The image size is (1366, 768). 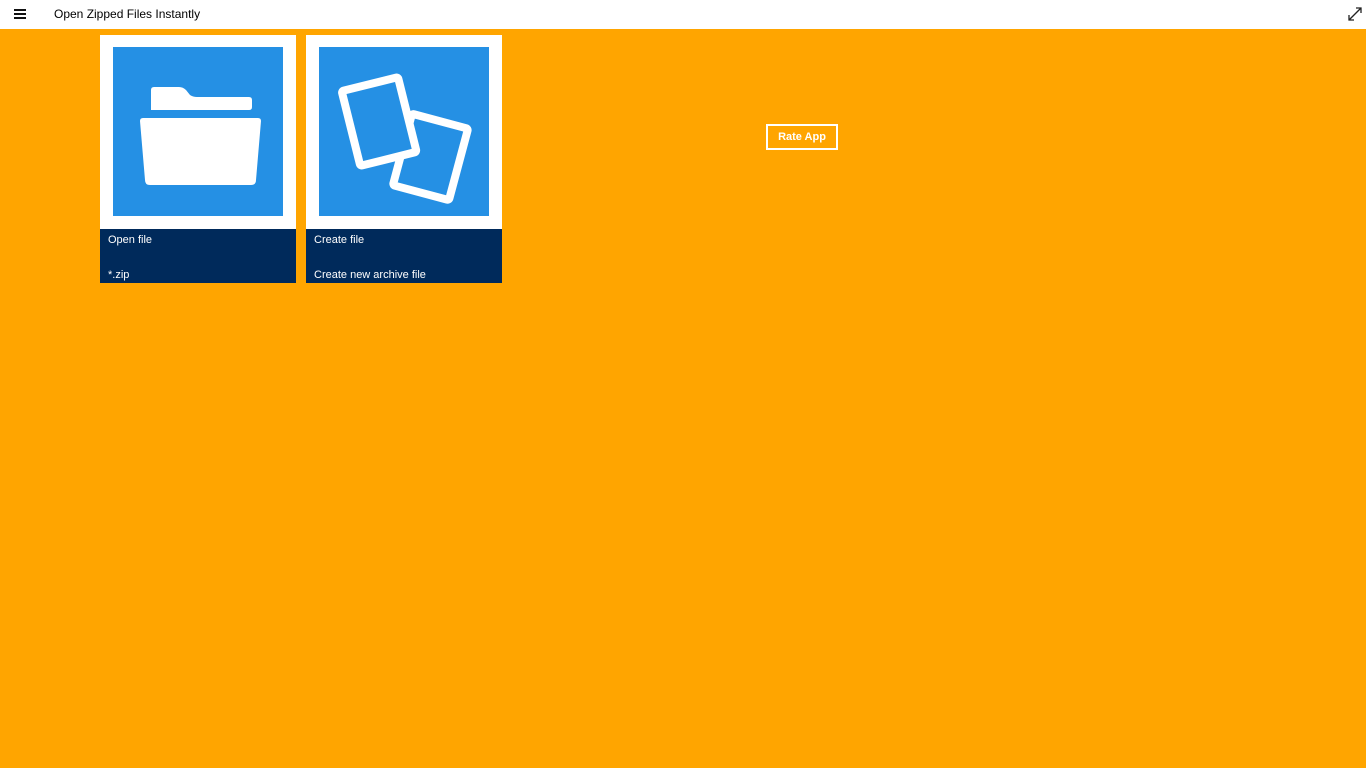 What do you see at coordinates (130, 240) in the screenshot?
I see `tile-title: Open file` at bounding box center [130, 240].